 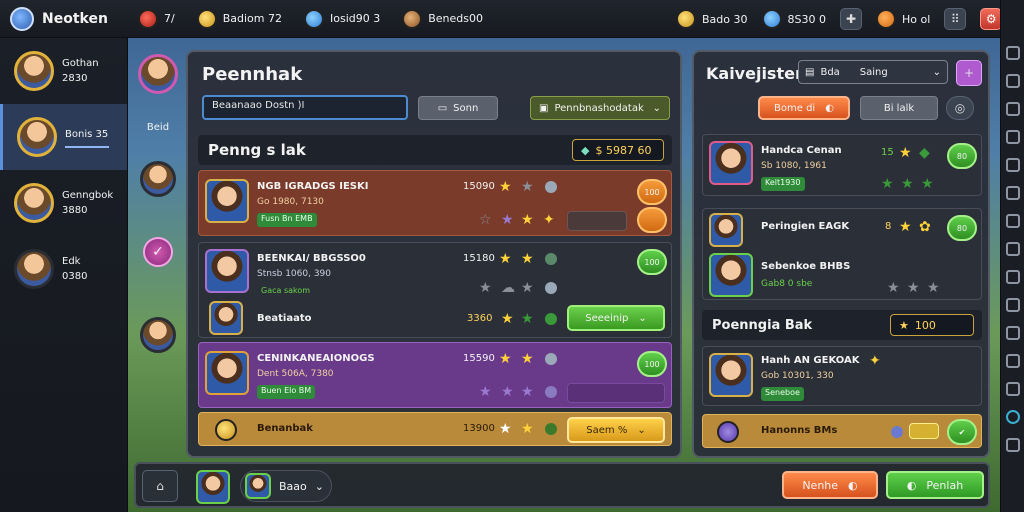 What do you see at coordinates (842, 376) in the screenshot?
I see `list-item: Hanh AN GEKOAK ✦ Gob 10301, 330 Seneboe` at bounding box center [842, 376].